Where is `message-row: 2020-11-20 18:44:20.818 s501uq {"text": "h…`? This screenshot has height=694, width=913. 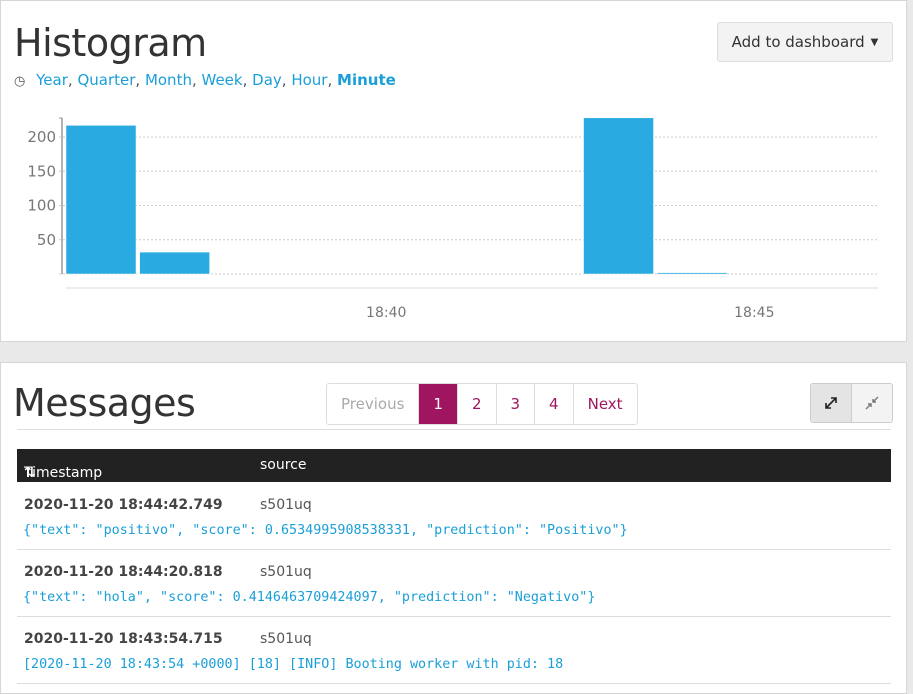 message-row: 2020-11-20 18:44:20.818 s501uq {"text": "h… is located at coordinates (454, 583).